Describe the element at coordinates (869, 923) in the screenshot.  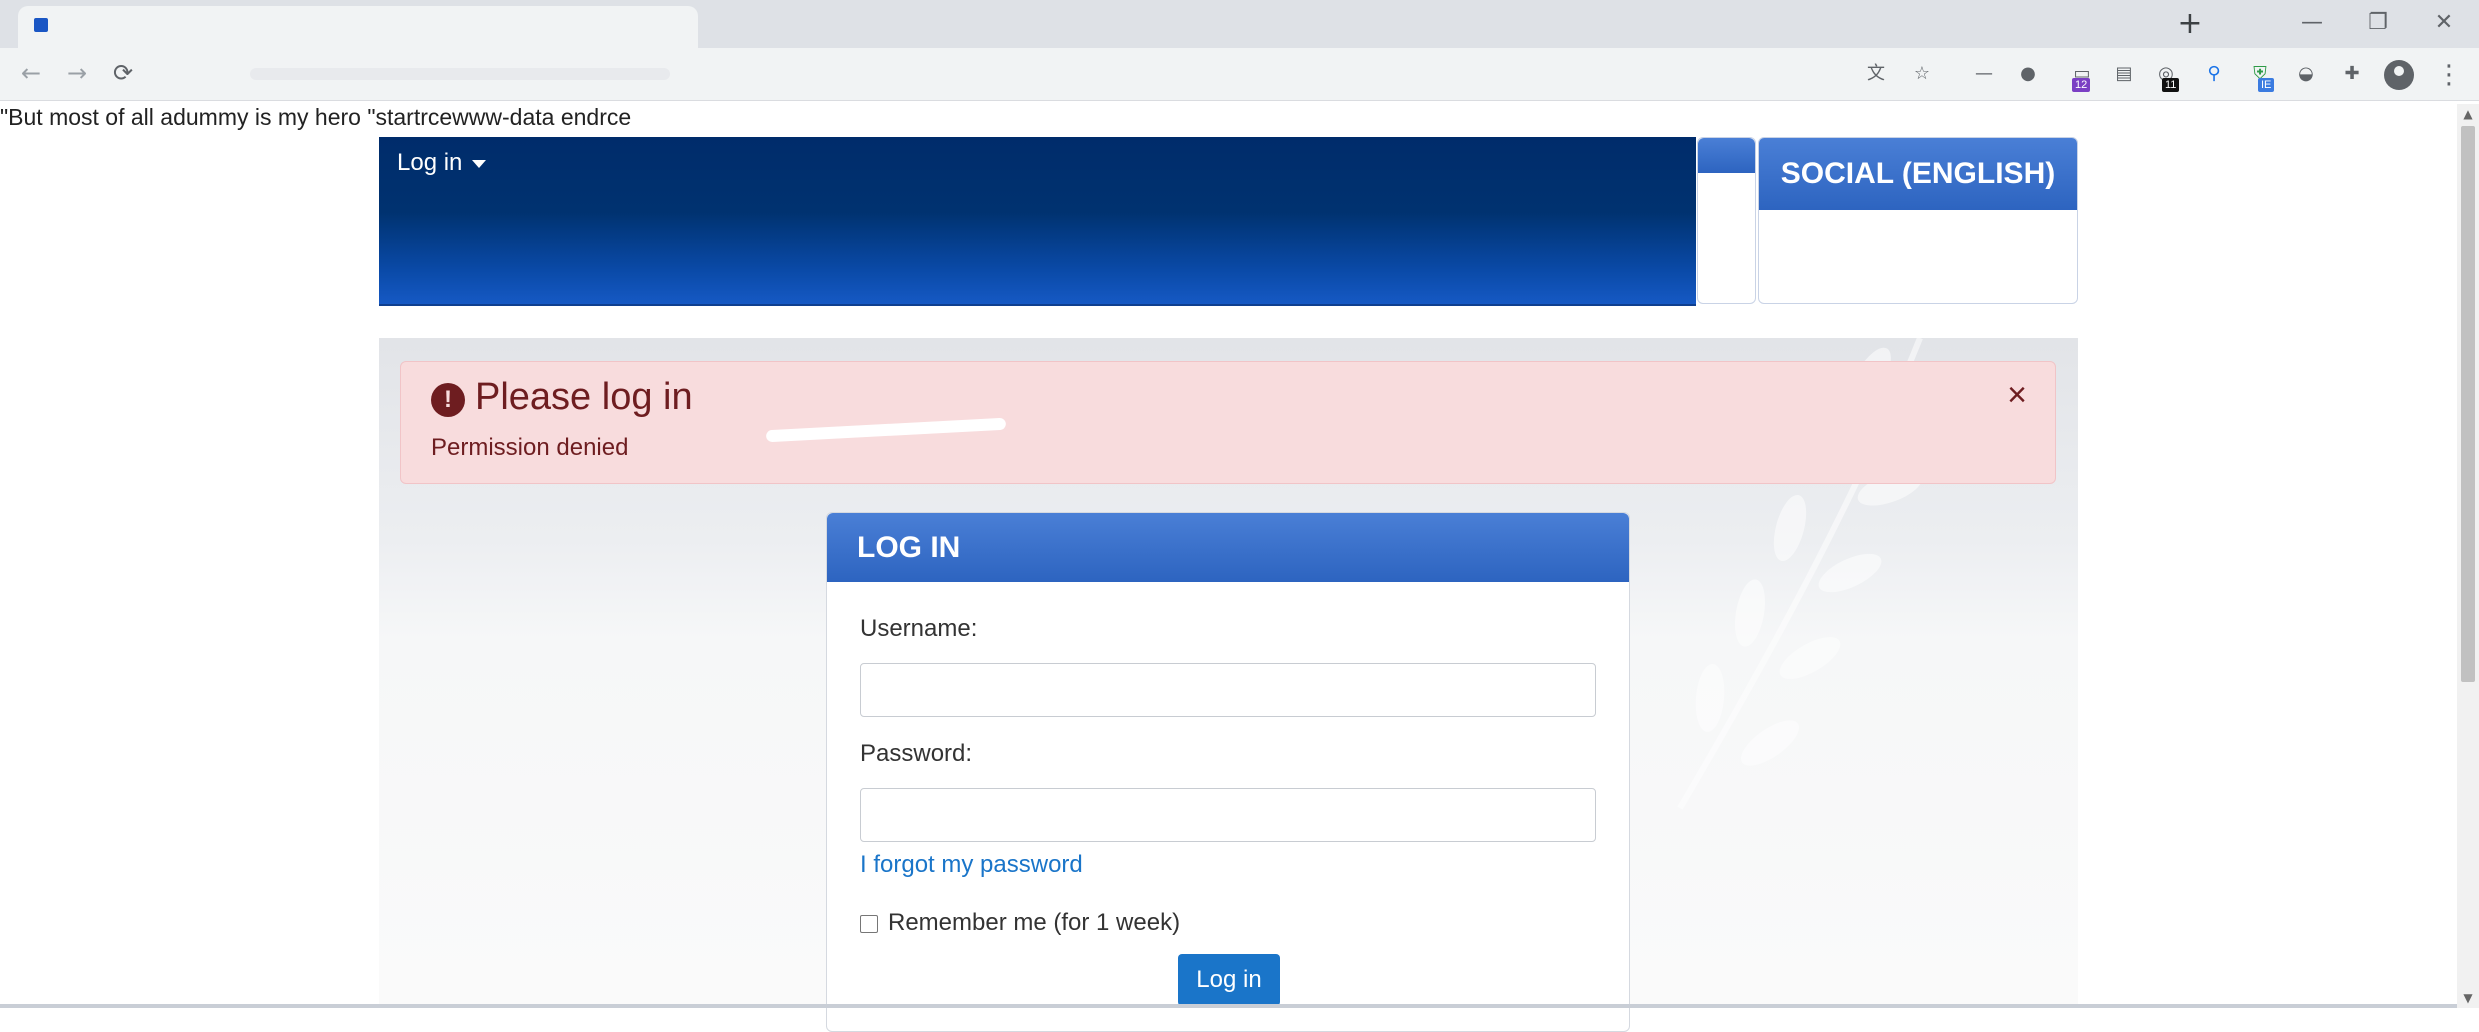
I see `remember-me-checkbox` at that location.